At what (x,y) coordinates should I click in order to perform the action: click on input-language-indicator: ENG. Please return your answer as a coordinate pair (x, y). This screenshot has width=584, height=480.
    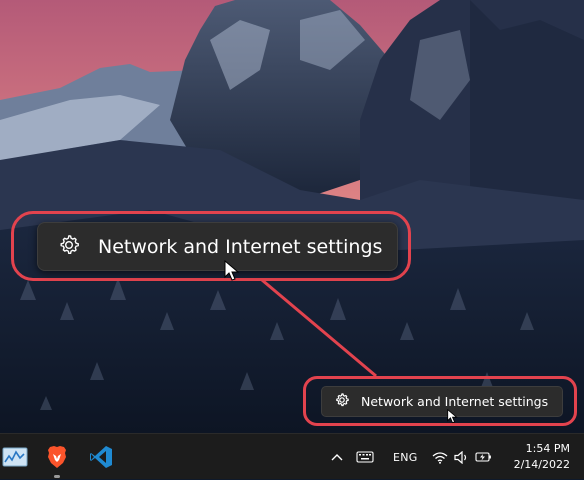
    Looking at the image, I should click on (405, 457).